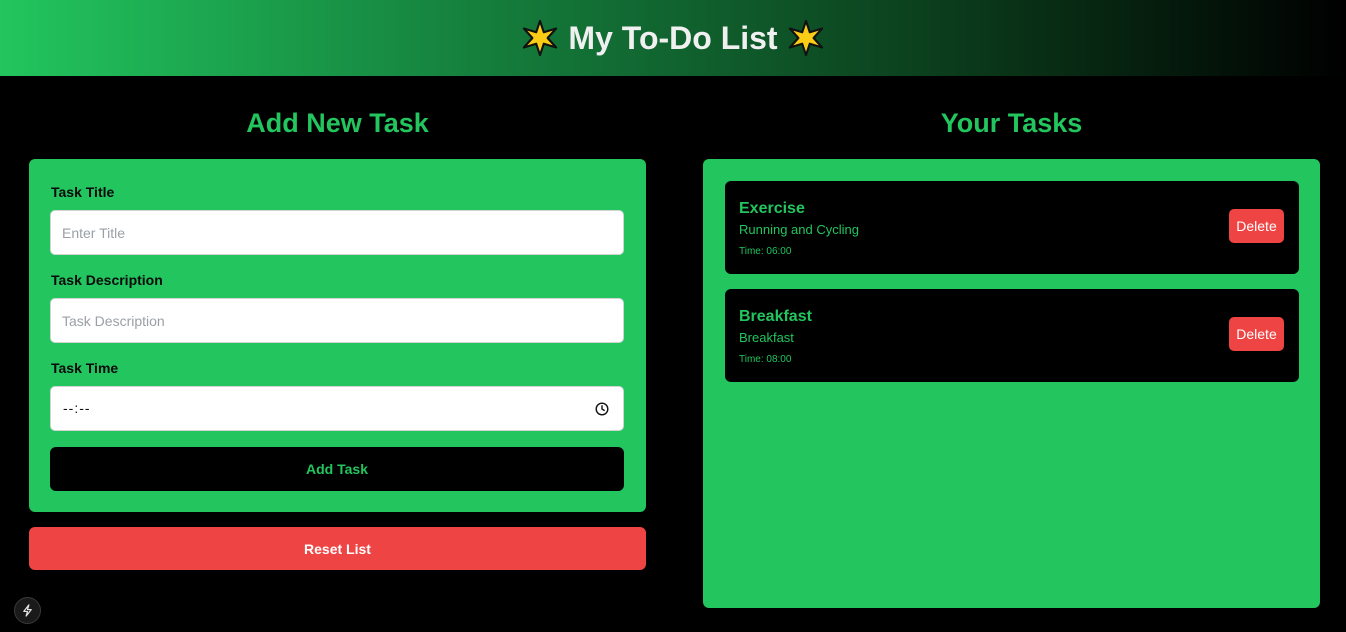 The image size is (1346, 632). Describe the element at coordinates (775, 316) in the screenshot. I see `task-title: Breakfast` at that location.